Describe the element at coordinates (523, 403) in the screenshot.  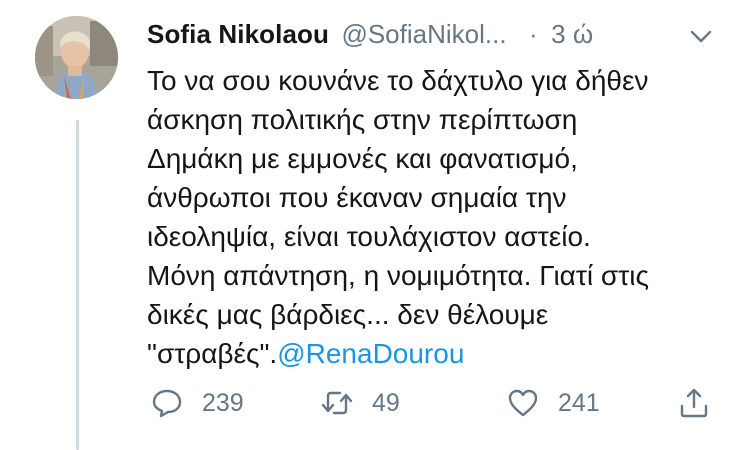
I see `like-icon` at that location.